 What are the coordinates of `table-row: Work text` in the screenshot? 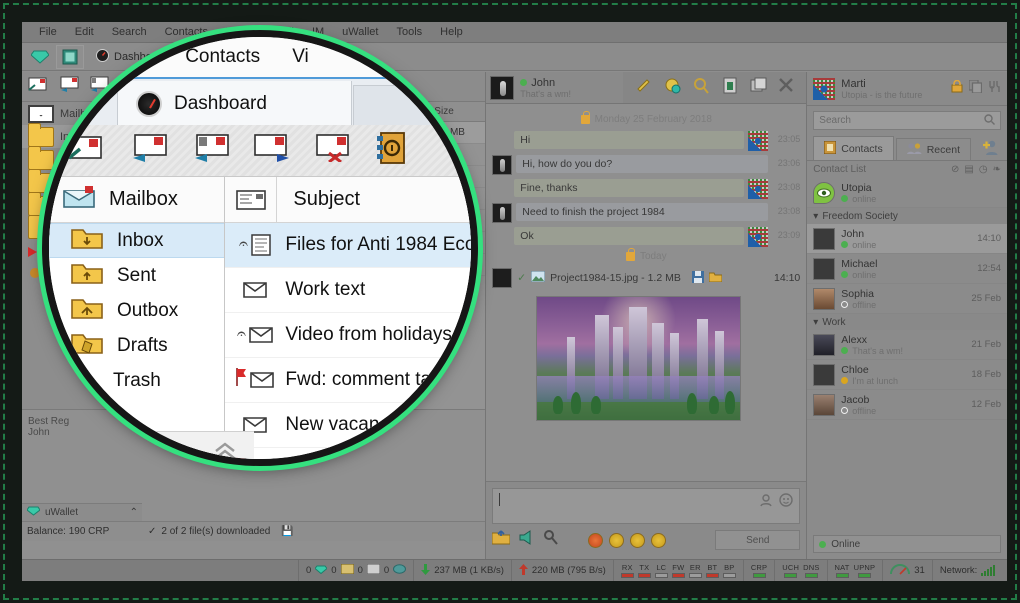 It's located at (348, 290).